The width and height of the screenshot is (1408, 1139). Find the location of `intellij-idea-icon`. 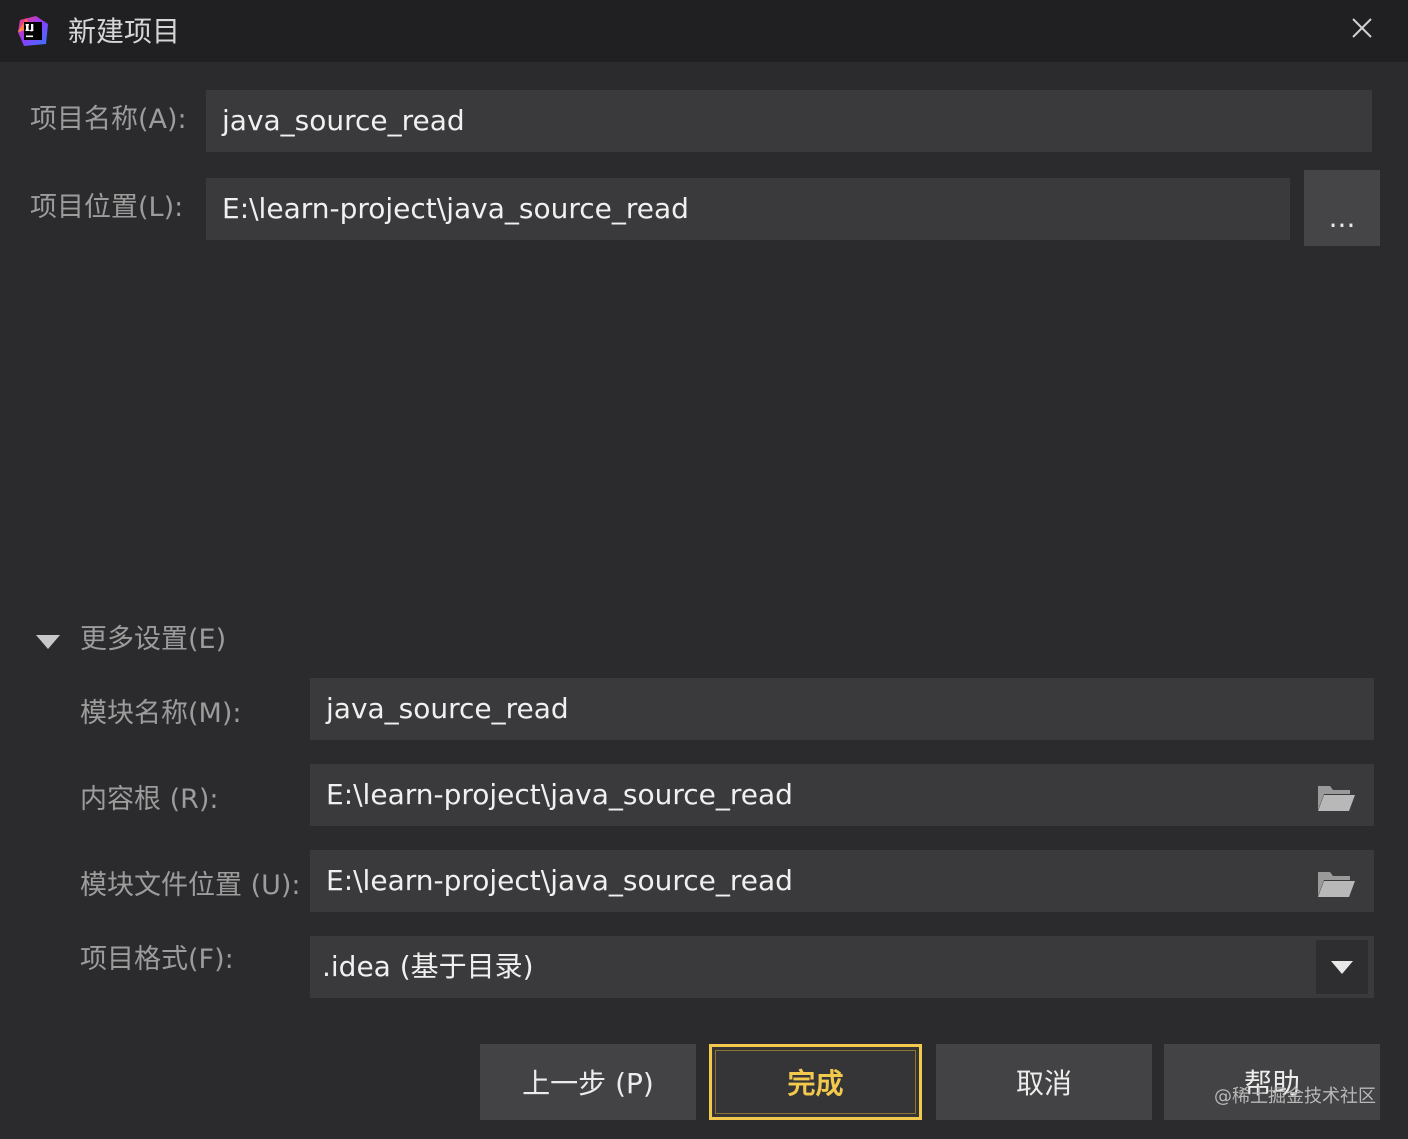

intellij-idea-icon is located at coordinates (33, 31).